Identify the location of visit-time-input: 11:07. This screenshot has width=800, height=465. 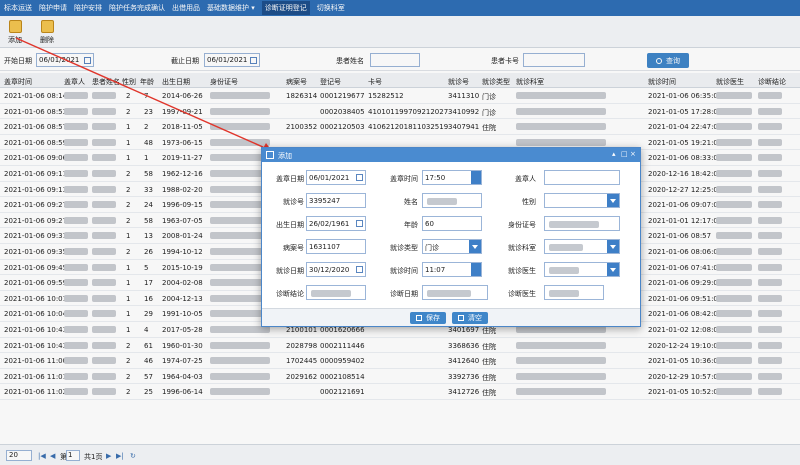
(452, 269).